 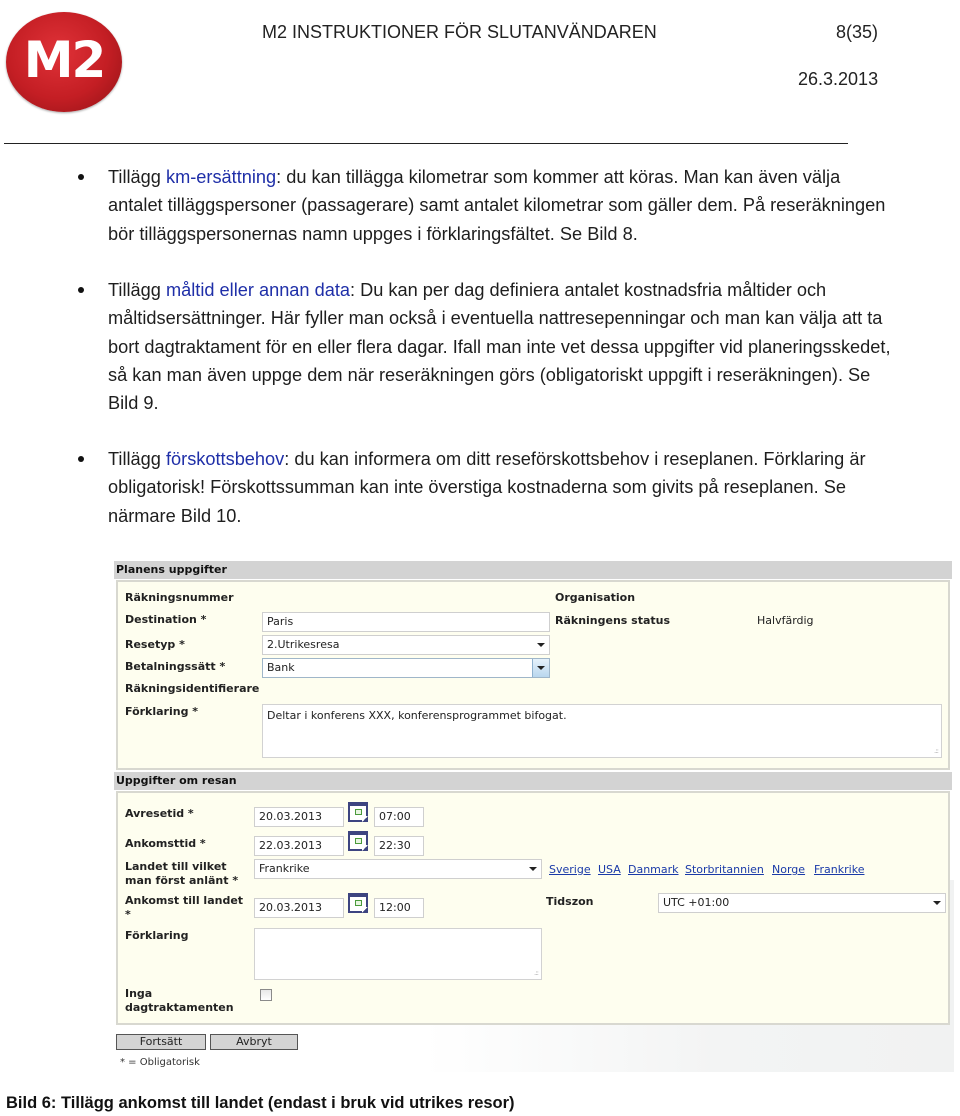 I want to click on bullet-keyword: km-ersättning, so click(x=221, y=177).